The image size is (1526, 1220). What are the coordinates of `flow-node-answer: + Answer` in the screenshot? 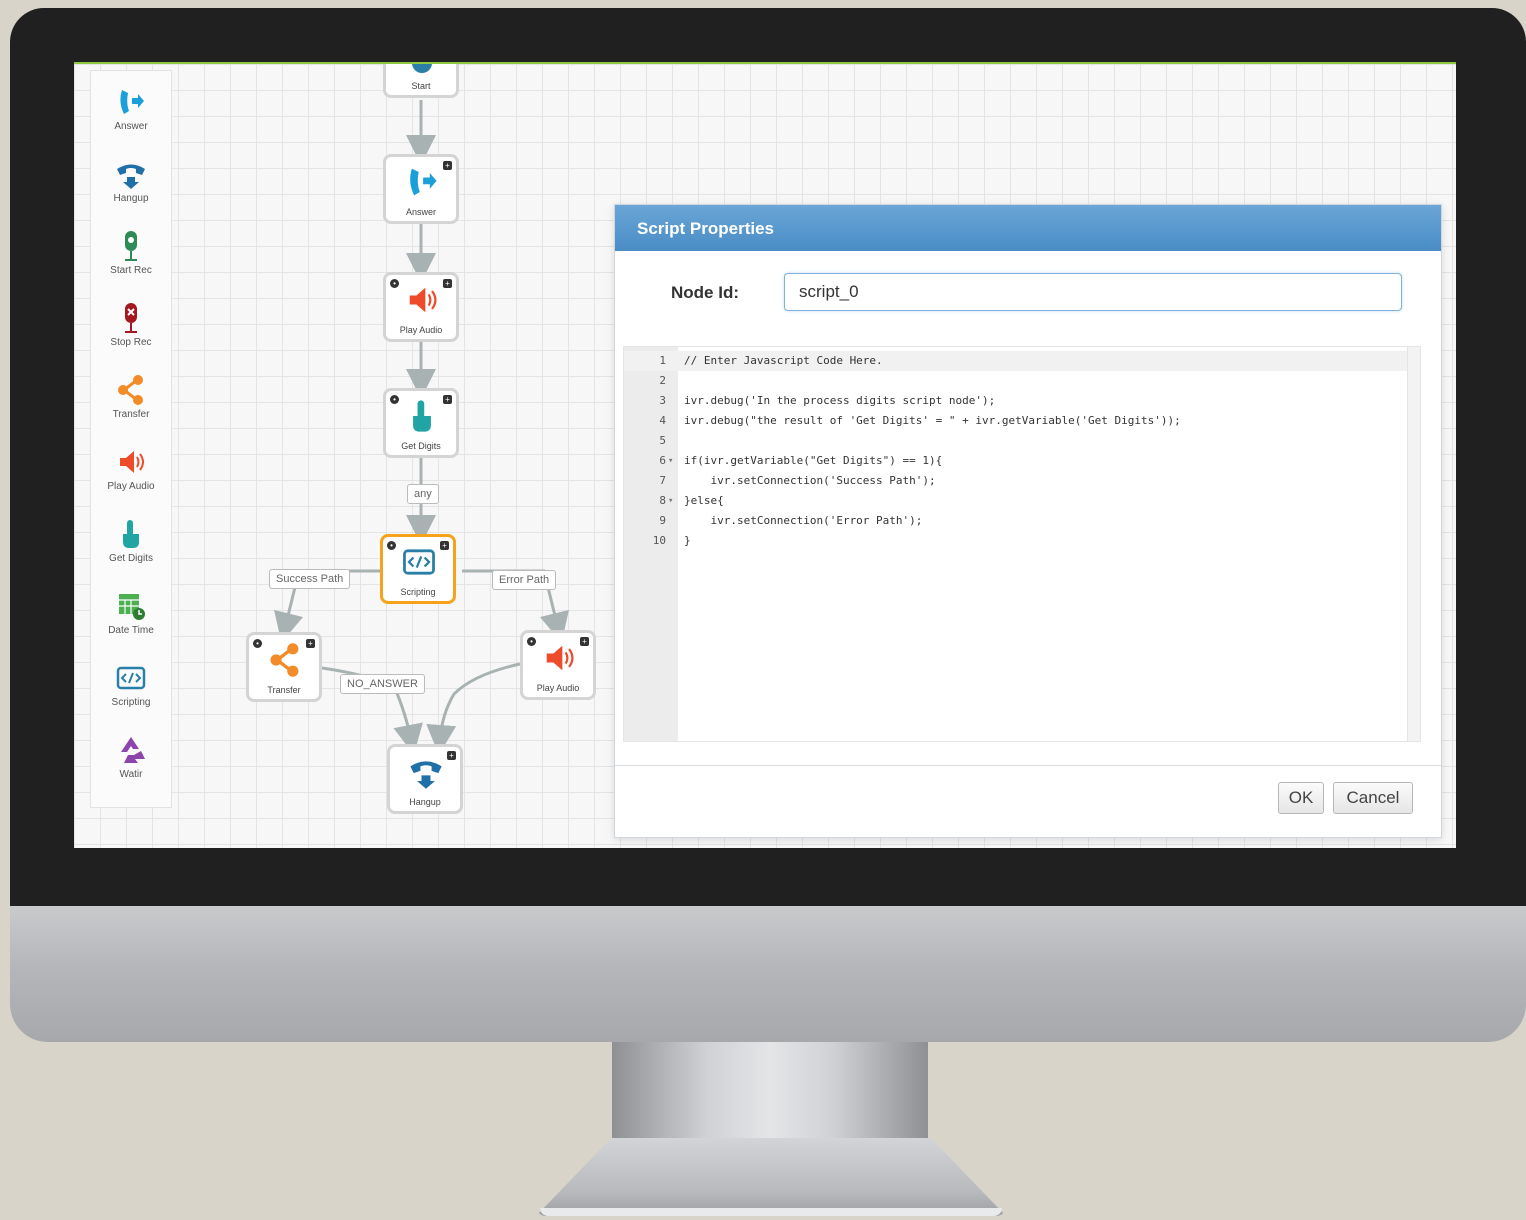 It's located at (421, 189).